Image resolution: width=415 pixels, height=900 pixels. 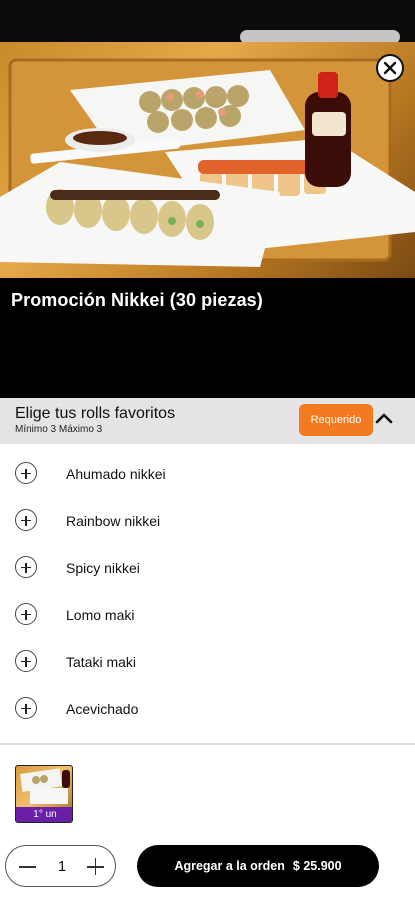 I want to click on product-title: Promoción Nikkei (30 piezas), so click(x=137, y=300).